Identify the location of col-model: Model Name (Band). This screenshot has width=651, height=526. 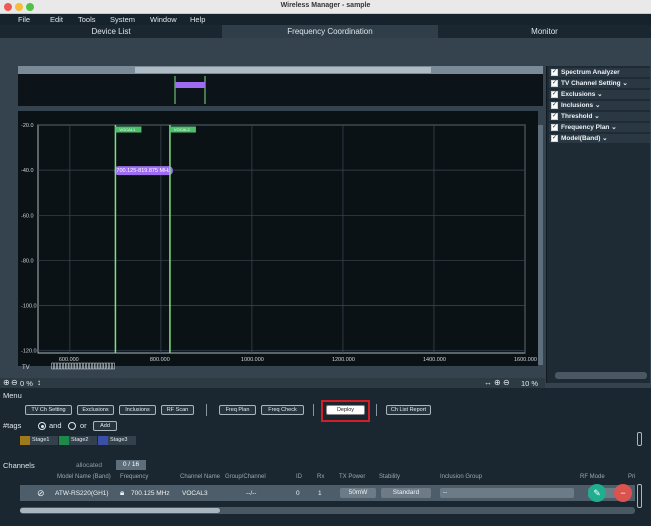
(84, 477).